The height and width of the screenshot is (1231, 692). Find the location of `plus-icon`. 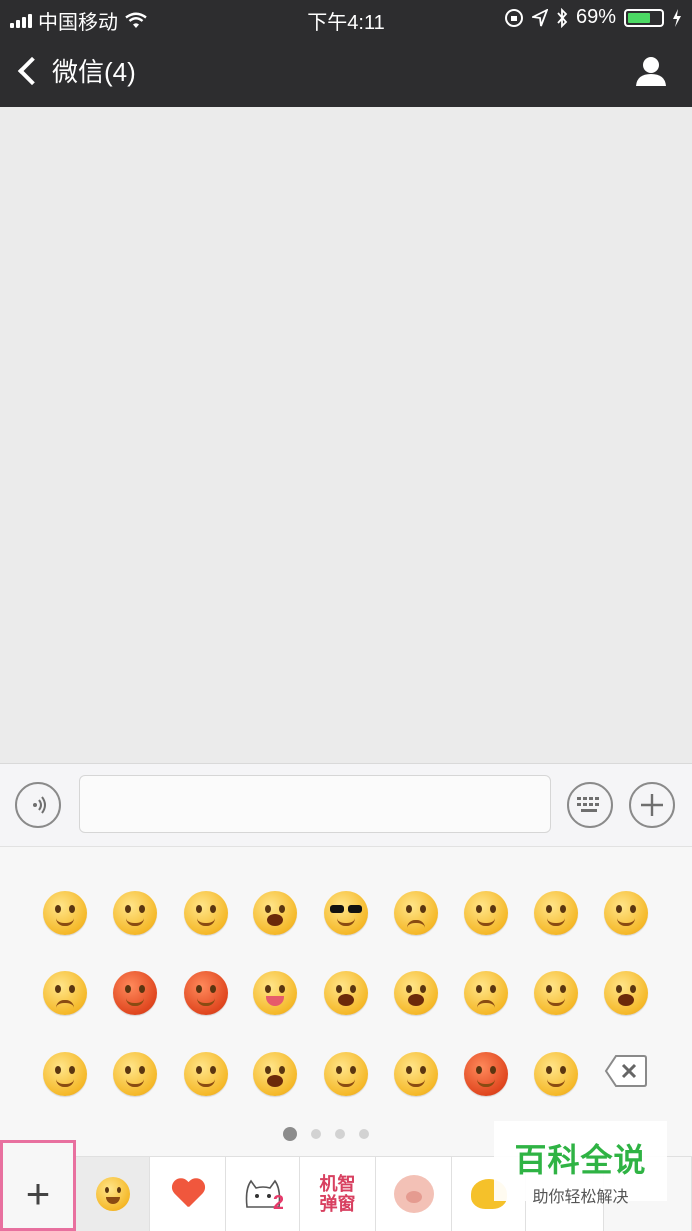

plus-icon is located at coordinates (652, 805).